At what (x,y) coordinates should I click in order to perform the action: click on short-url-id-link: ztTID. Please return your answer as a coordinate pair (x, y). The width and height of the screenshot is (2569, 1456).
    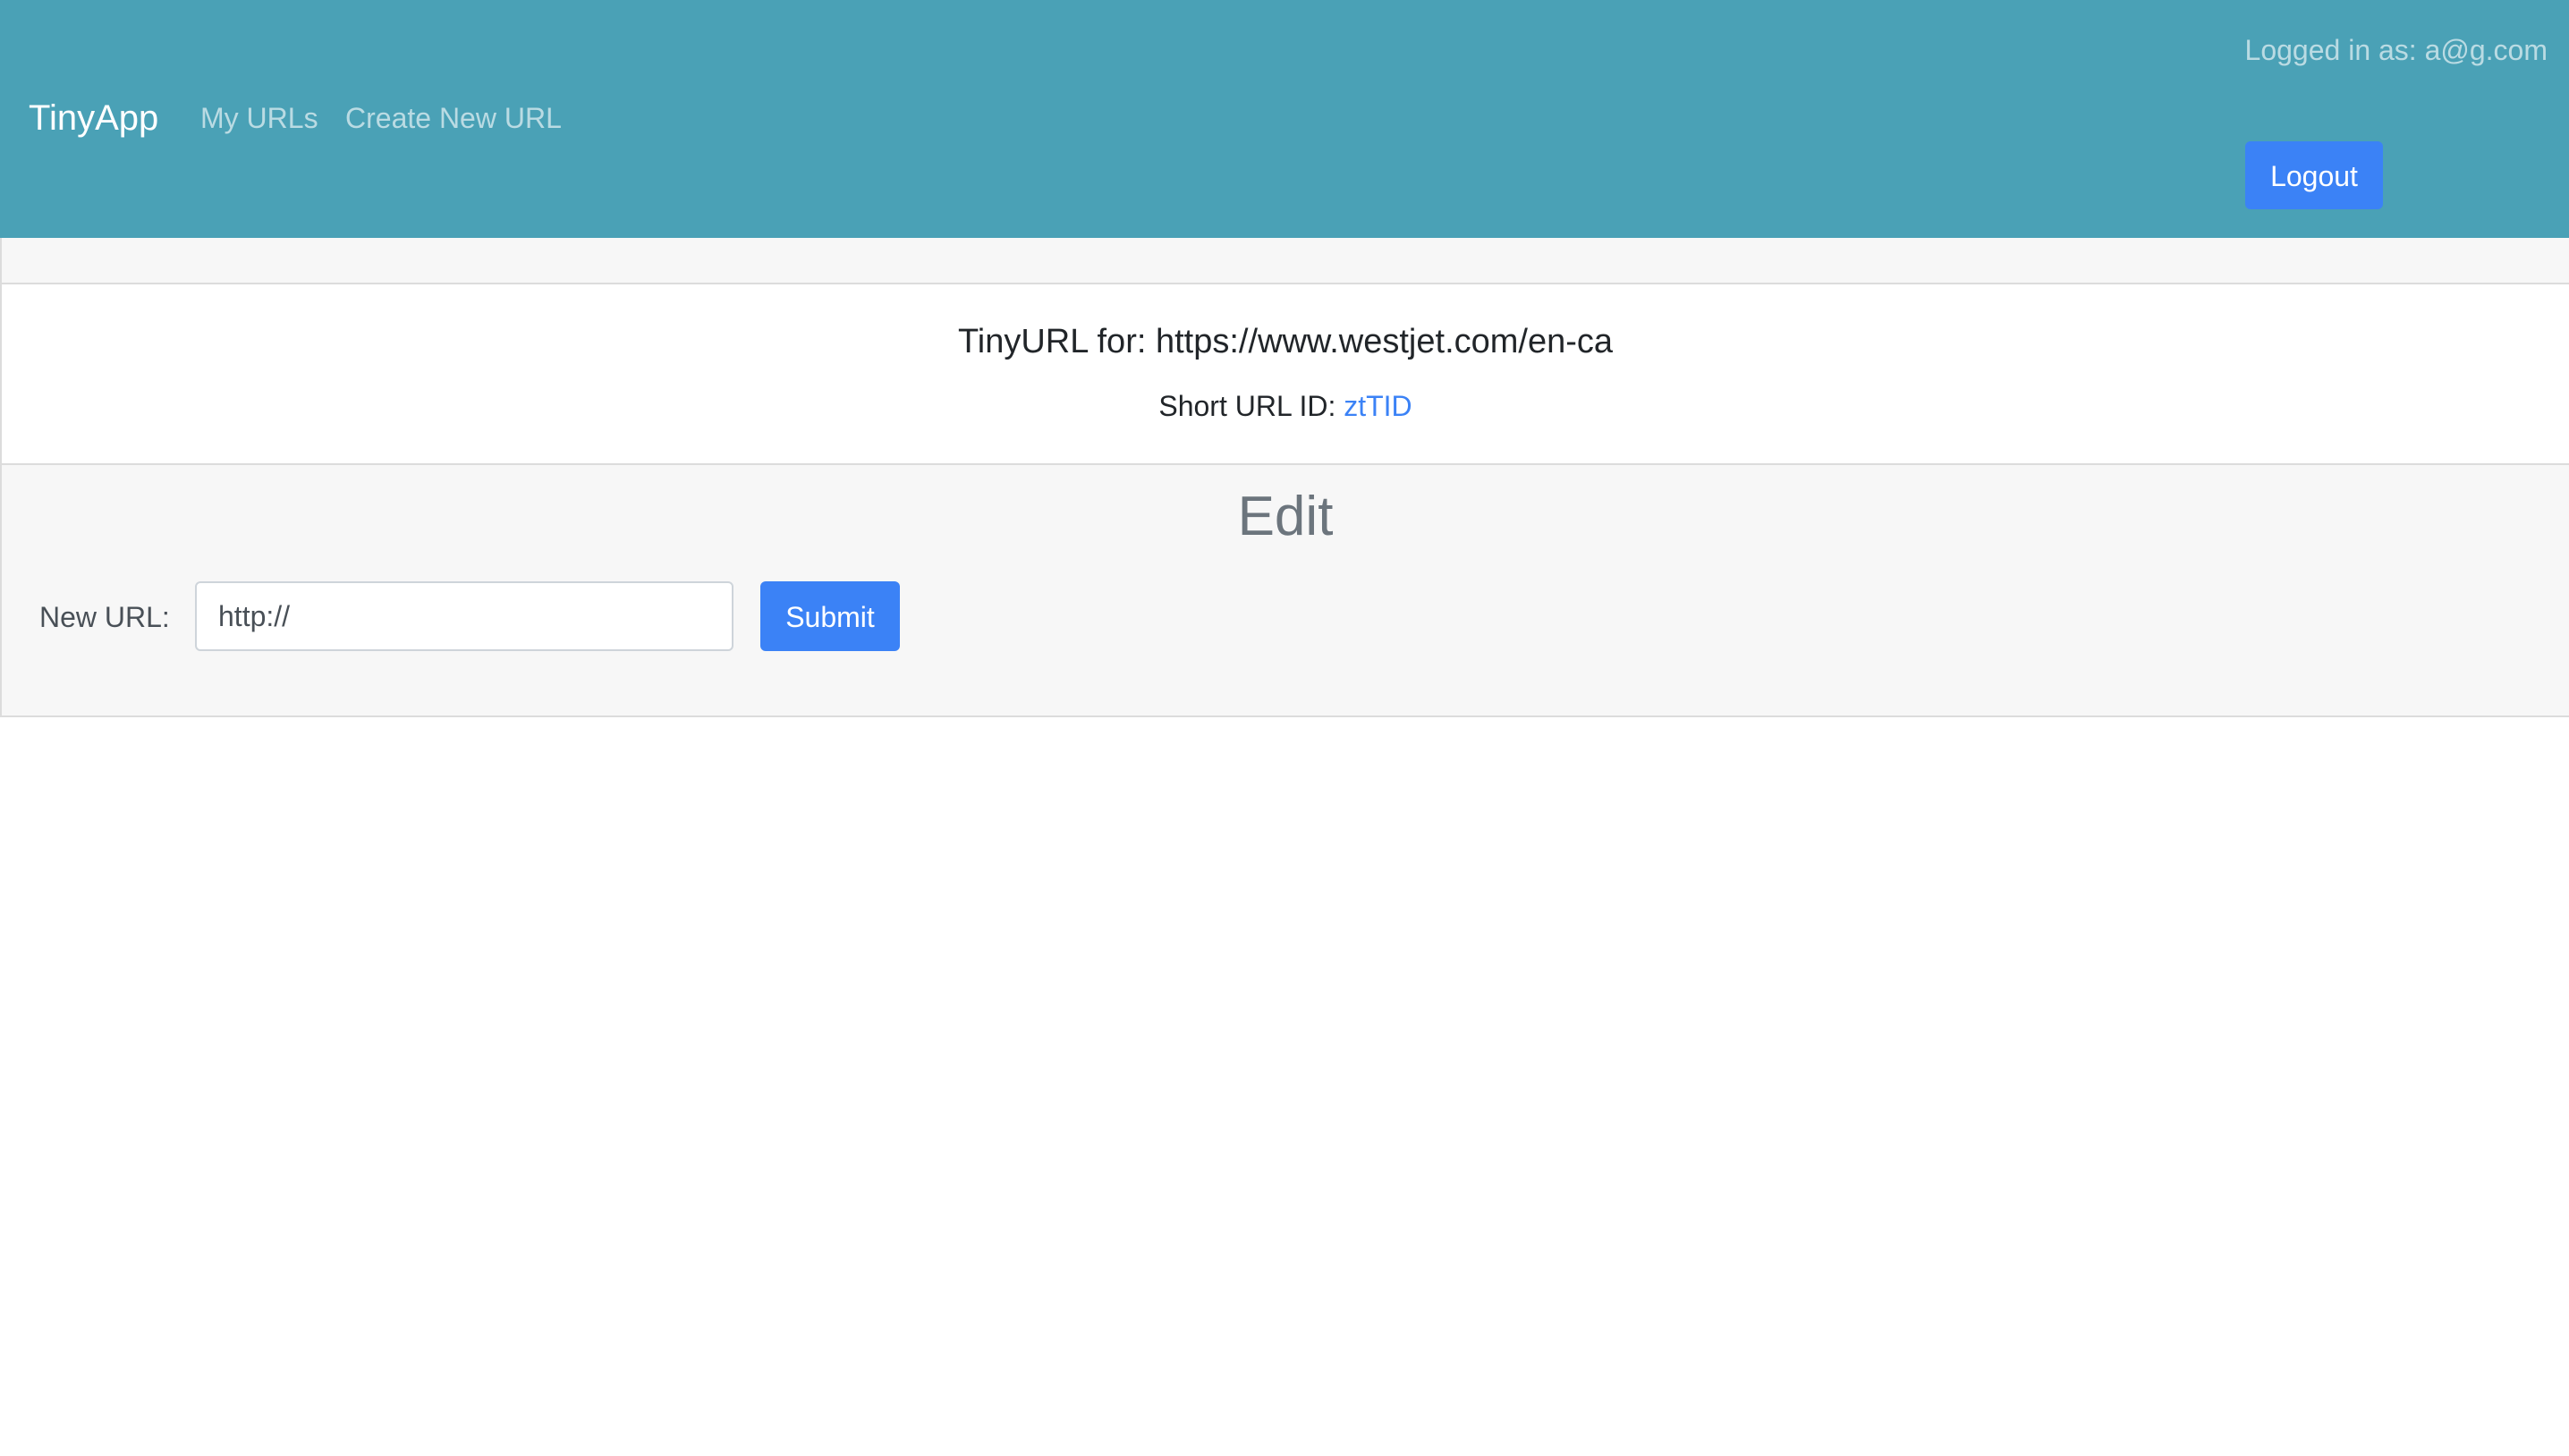
    Looking at the image, I should click on (1378, 406).